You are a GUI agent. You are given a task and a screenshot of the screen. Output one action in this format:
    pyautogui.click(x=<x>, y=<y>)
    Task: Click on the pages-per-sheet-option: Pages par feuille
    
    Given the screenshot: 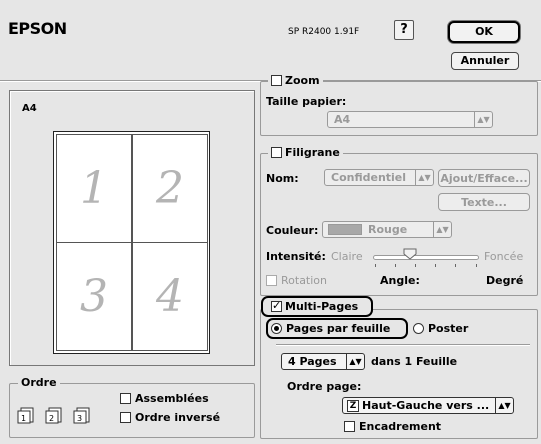 What is the action you would take?
    pyautogui.click(x=330, y=328)
    